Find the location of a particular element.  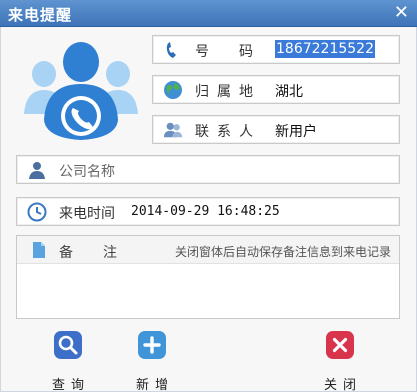

call-time-label: 来电时间 is located at coordinates (87, 214).